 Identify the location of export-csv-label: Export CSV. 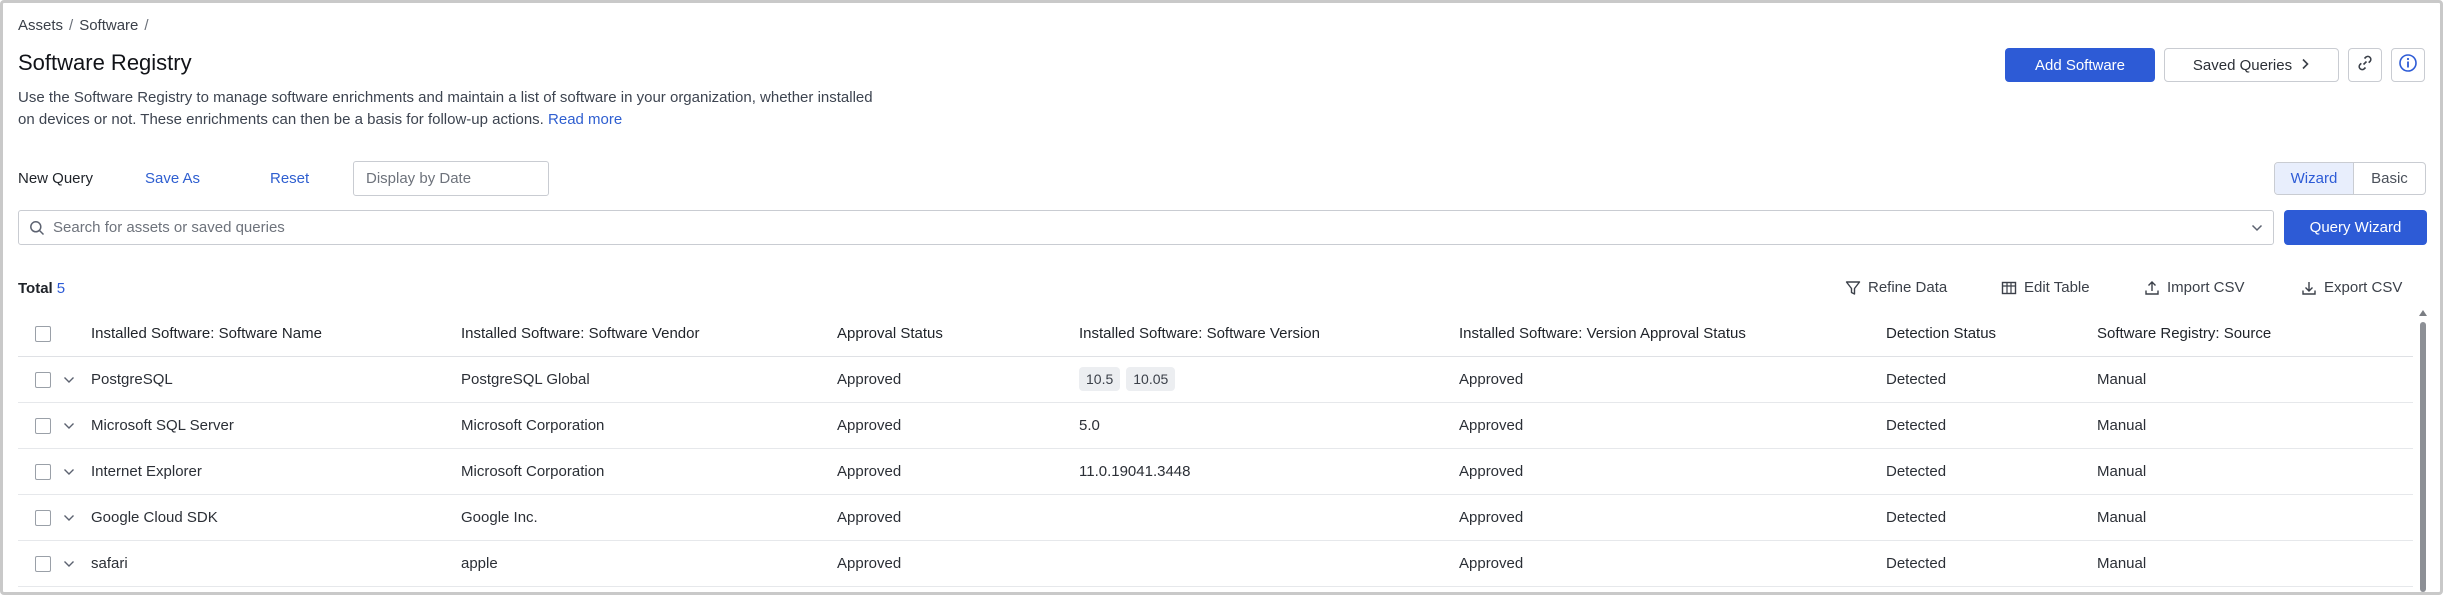
(2363, 287).